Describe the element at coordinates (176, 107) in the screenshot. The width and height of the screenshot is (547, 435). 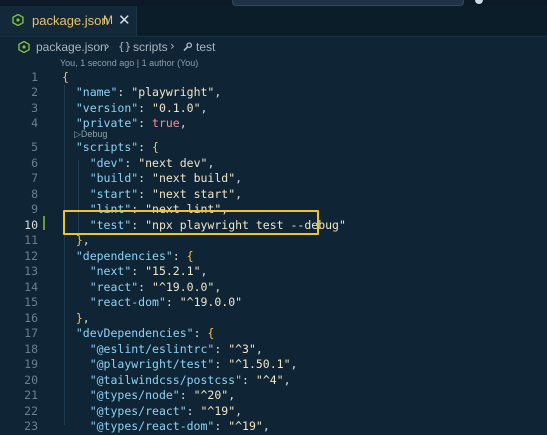
I see `code-token: "0.1.0"` at that location.